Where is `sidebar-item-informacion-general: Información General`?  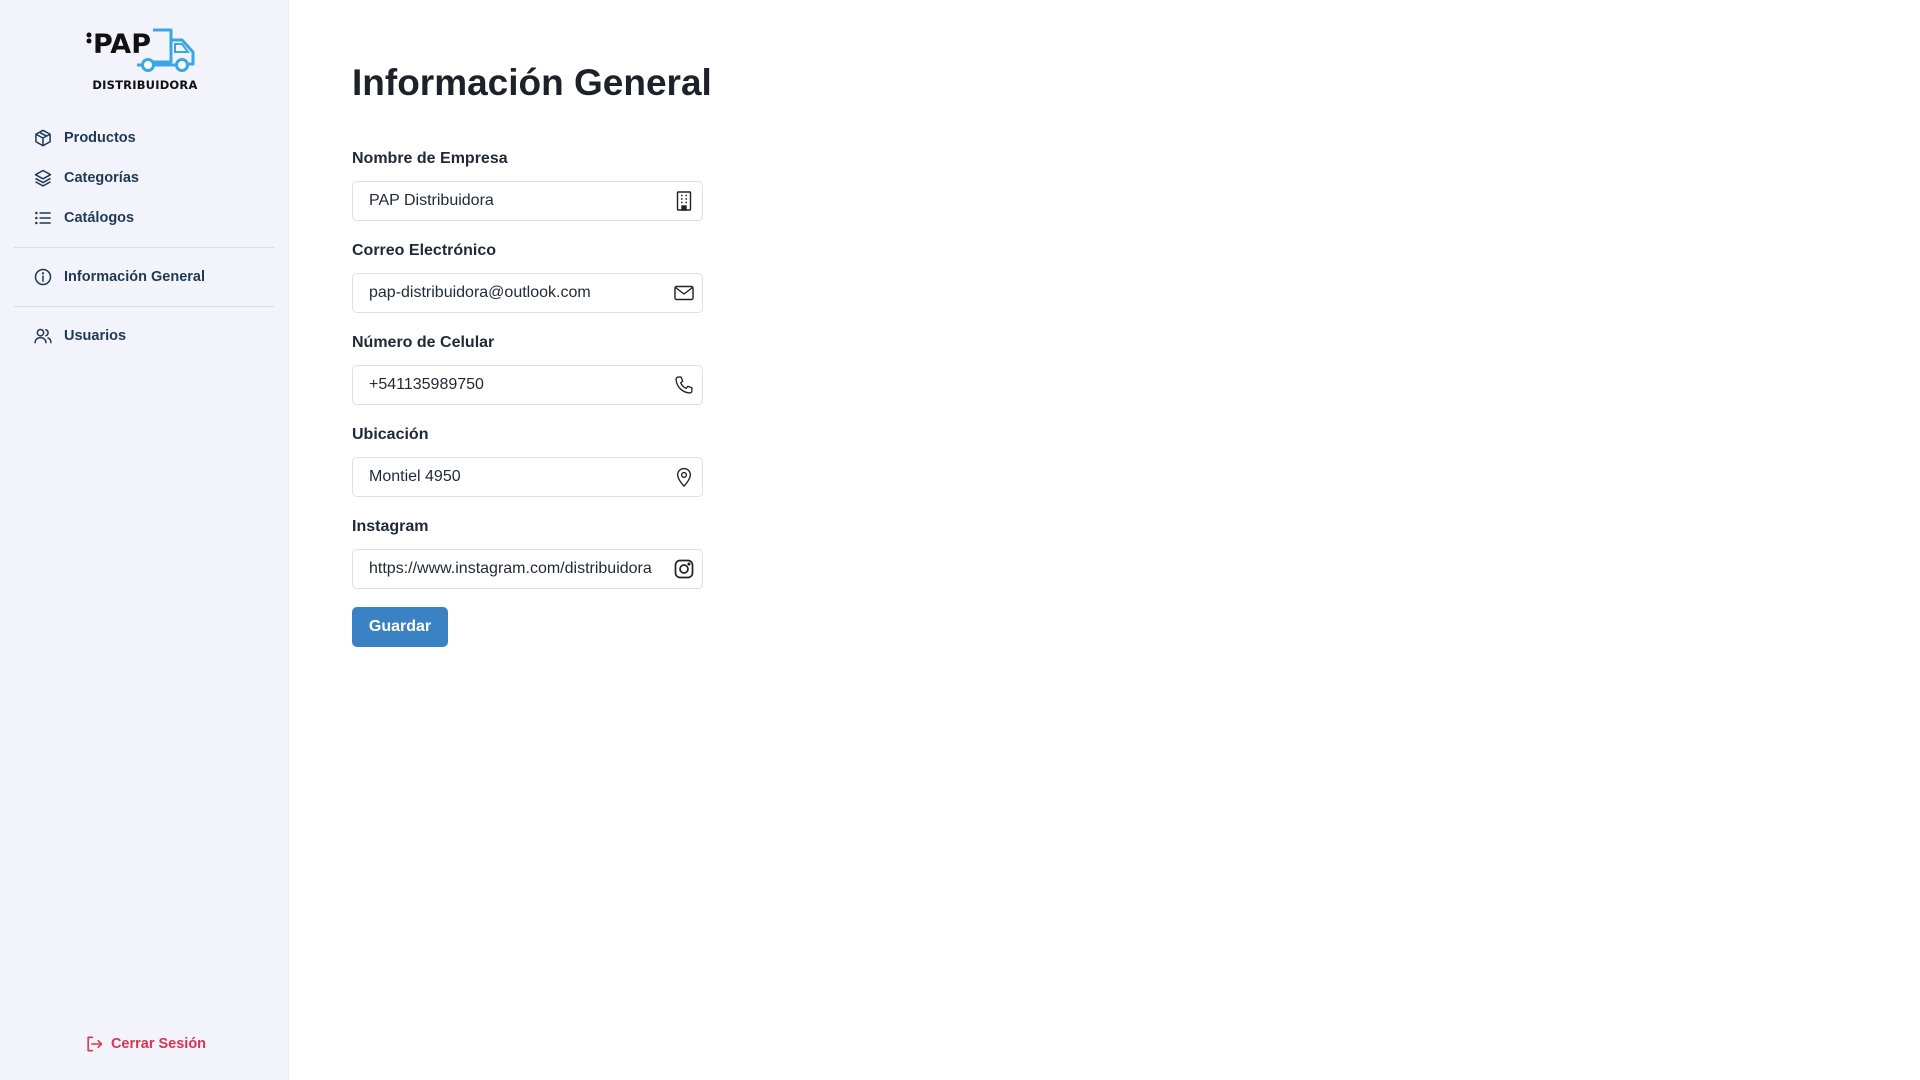
sidebar-item-informacion-general: Información General is located at coordinates (144, 277).